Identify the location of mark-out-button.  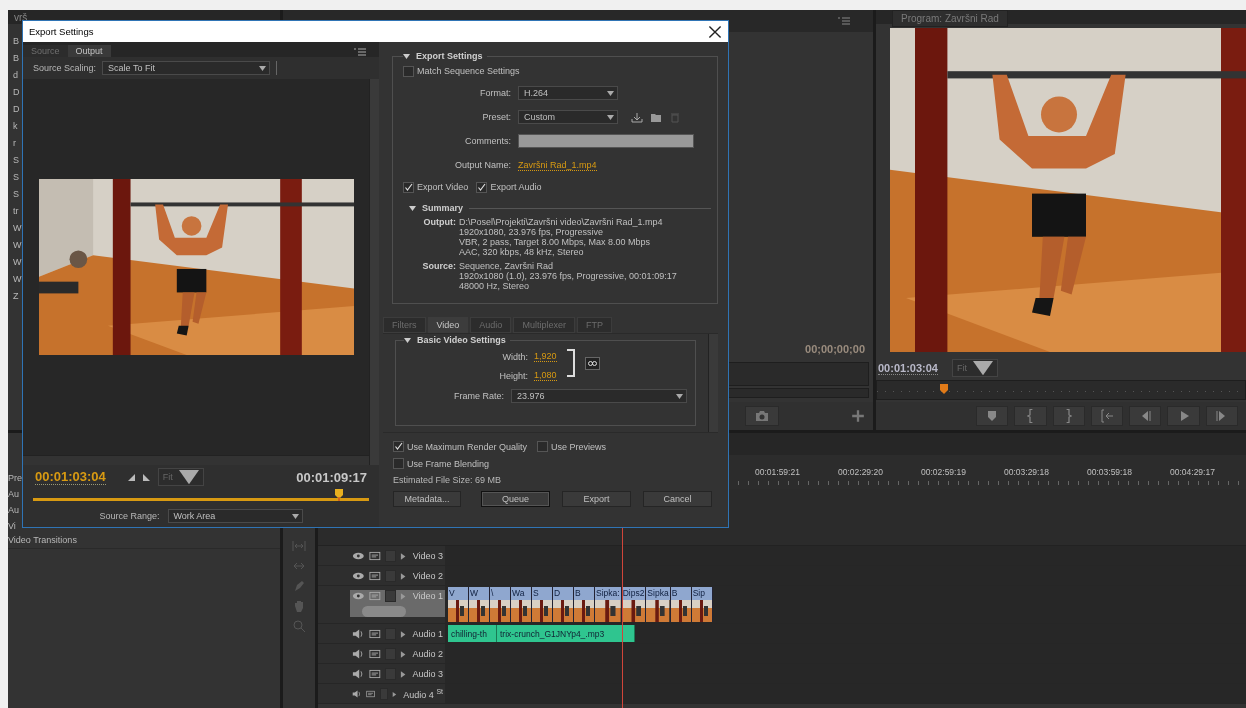
(1068, 416).